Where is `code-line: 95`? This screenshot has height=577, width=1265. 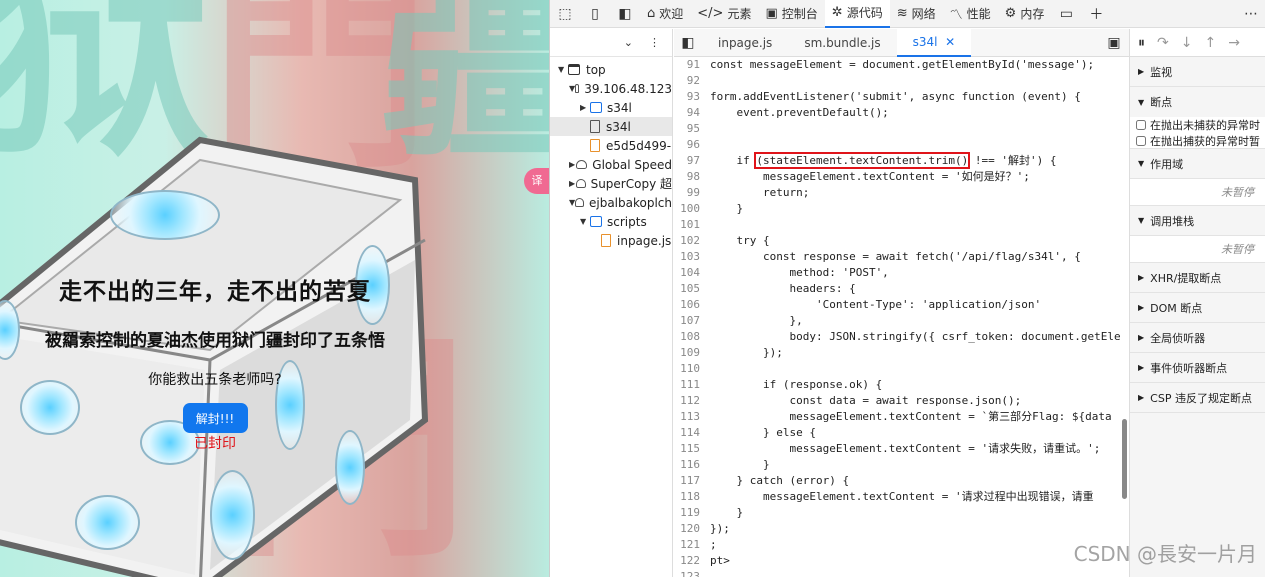
code-line: 95 is located at coordinates (901, 129).